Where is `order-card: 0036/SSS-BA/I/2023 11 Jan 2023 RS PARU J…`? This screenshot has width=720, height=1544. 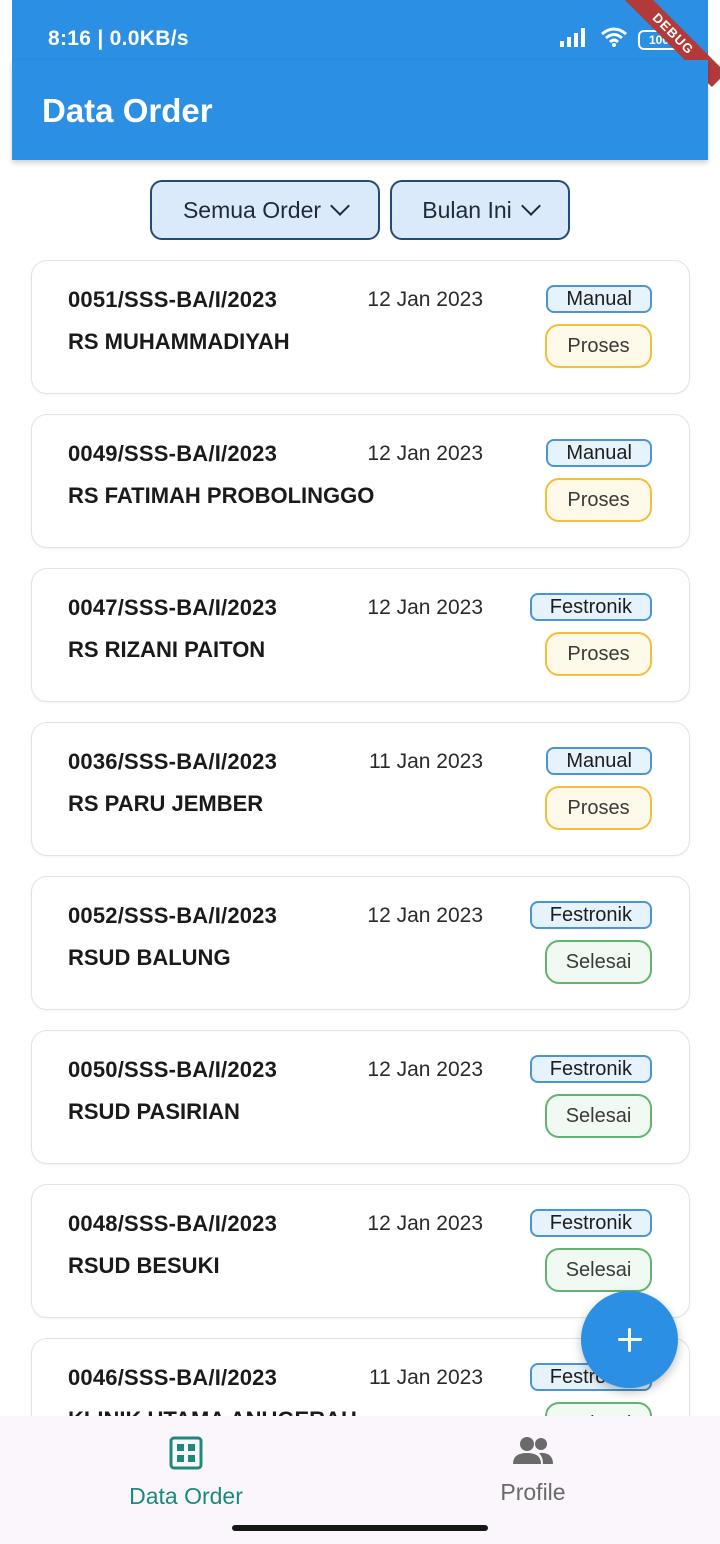 order-card: 0036/SSS-BA/I/2023 11 Jan 2023 RS PARU J… is located at coordinates (360, 789).